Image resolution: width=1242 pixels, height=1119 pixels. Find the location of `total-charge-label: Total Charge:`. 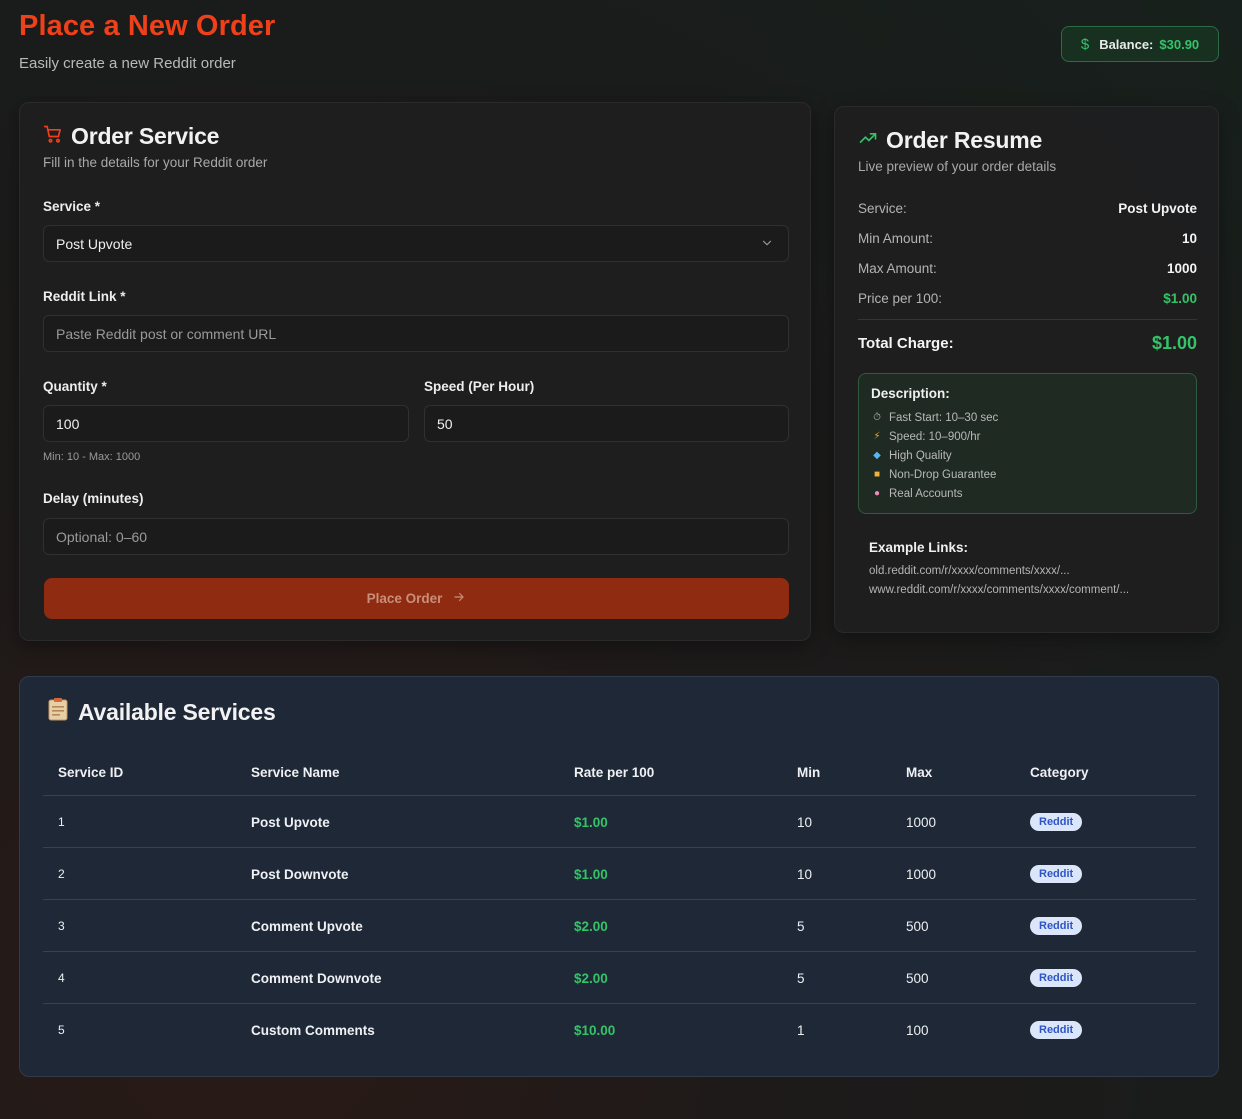

total-charge-label: Total Charge: is located at coordinates (906, 343).